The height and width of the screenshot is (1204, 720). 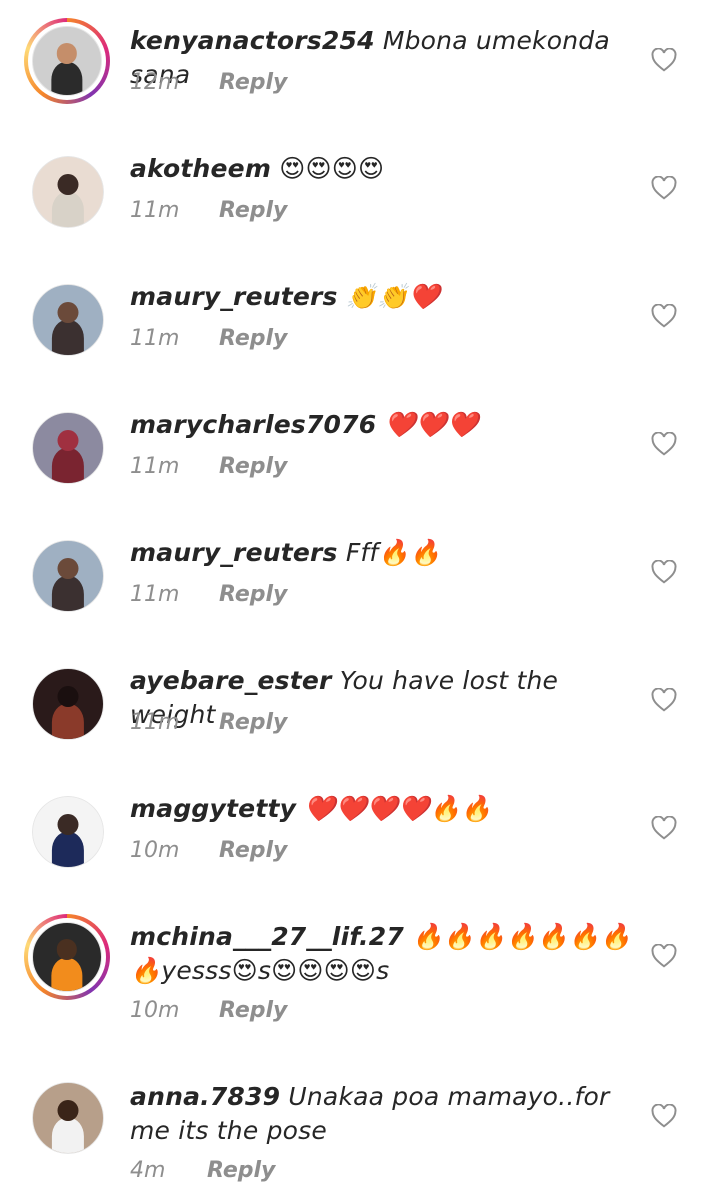 I want to click on comment-text: marycharles7076 ❤️❤️❤️, so click(x=385, y=425).